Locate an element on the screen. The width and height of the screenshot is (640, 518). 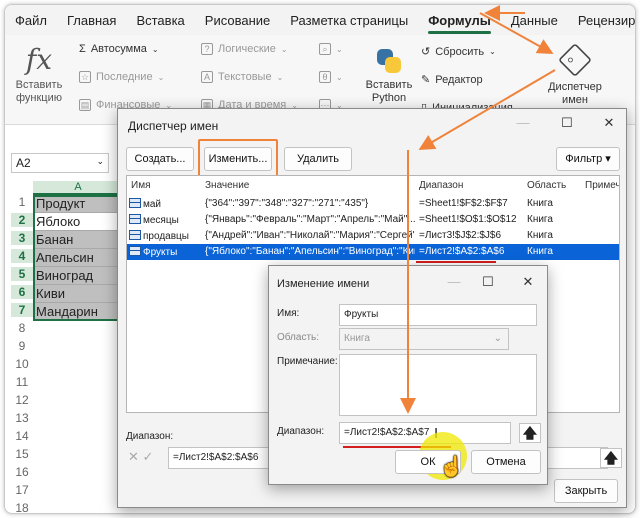
row-header: 14 is located at coordinates (22, 436).